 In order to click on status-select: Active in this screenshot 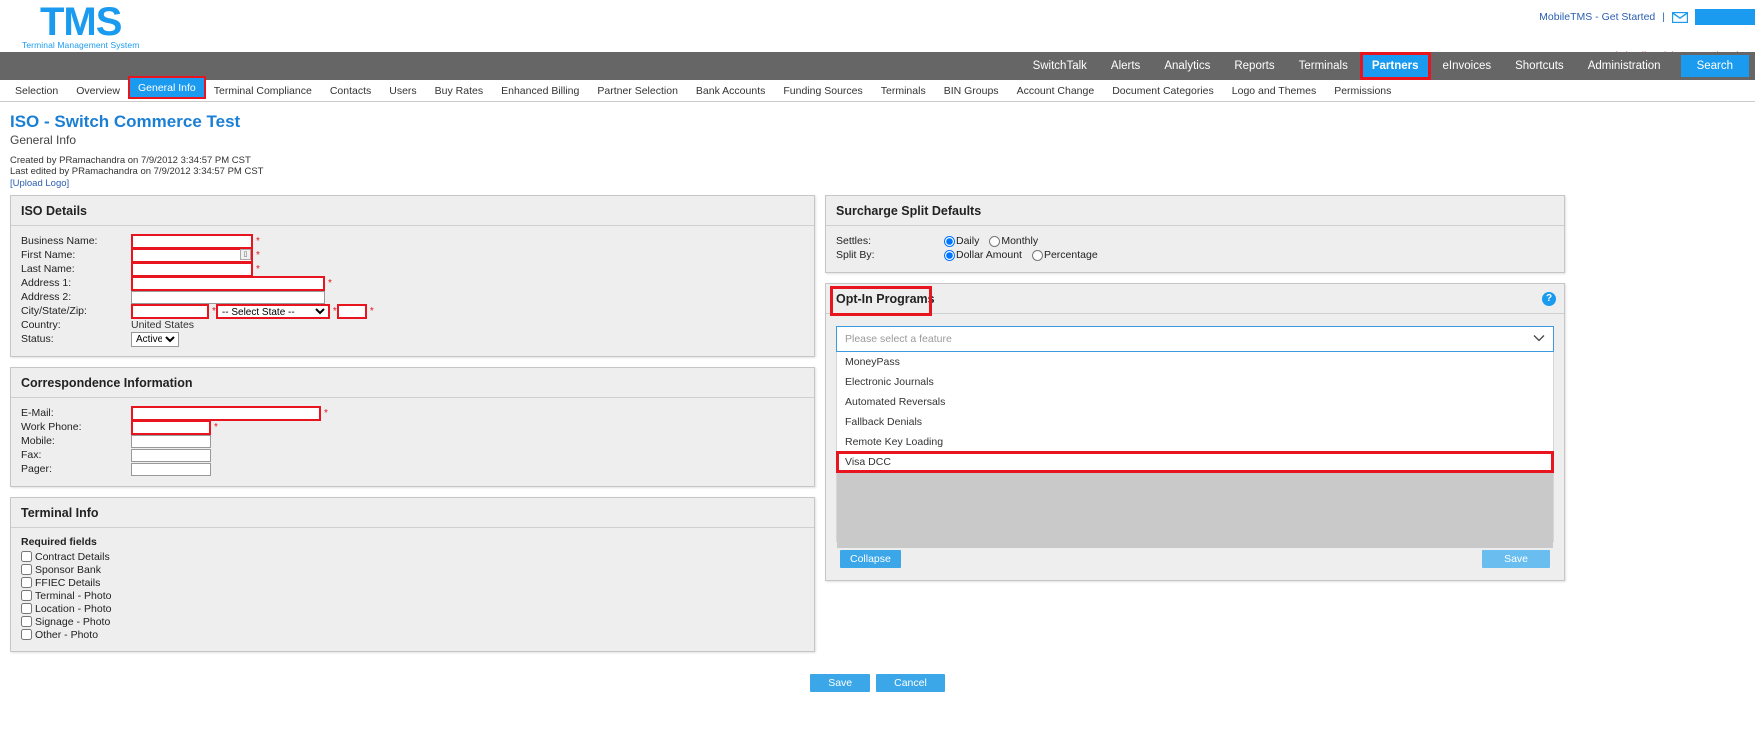, I will do `click(155, 339)`.